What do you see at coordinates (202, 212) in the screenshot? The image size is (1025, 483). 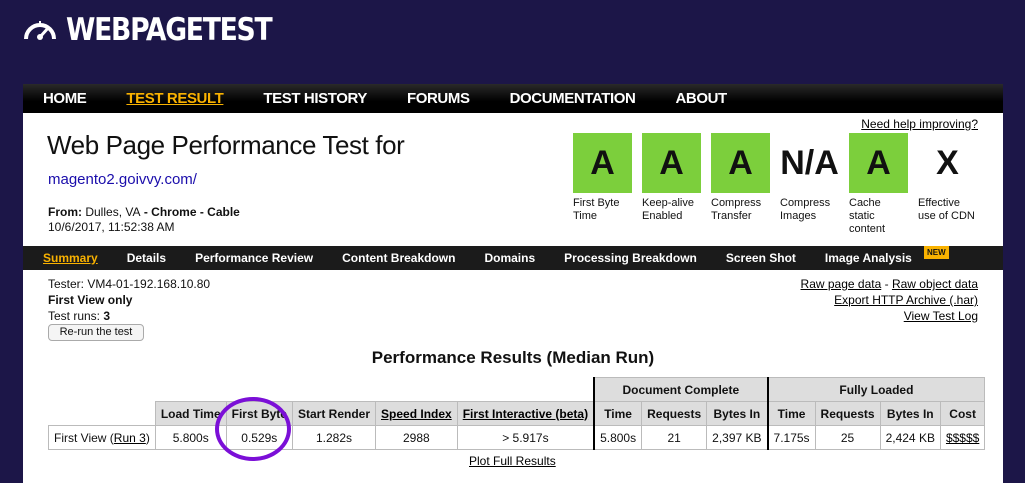 I see `from-sep-2: -` at bounding box center [202, 212].